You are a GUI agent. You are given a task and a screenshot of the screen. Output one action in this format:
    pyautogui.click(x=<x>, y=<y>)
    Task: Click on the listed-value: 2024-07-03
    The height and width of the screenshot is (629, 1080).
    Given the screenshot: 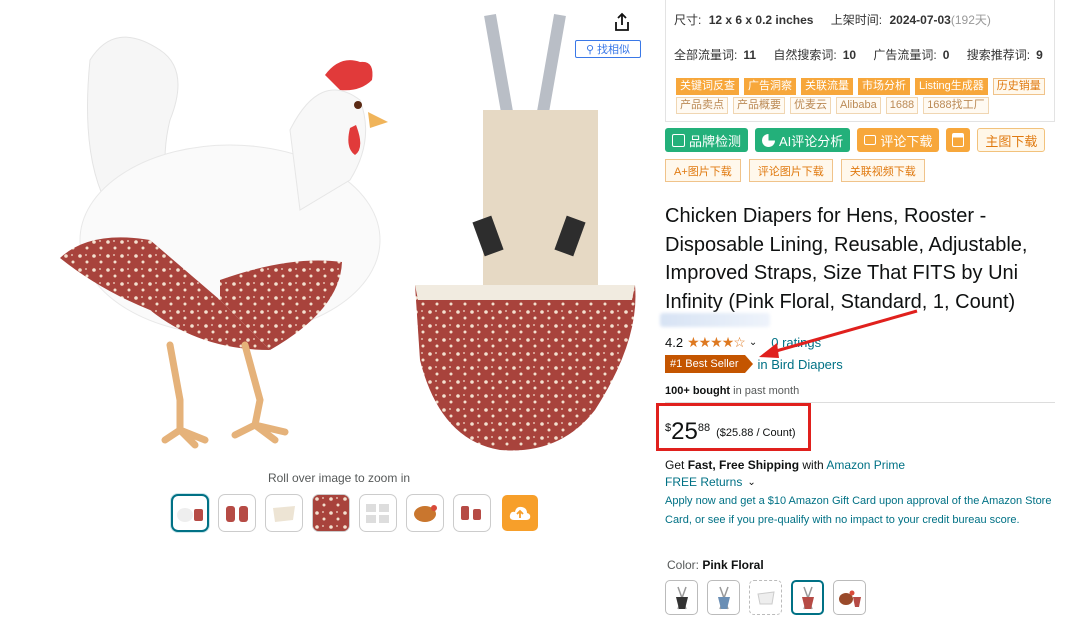 What is the action you would take?
    pyautogui.click(x=920, y=20)
    